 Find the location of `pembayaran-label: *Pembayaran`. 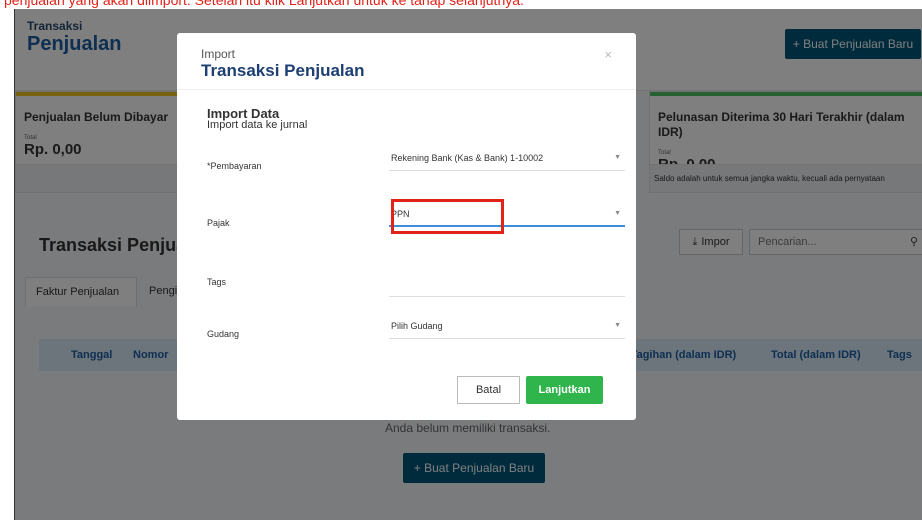

pembayaran-label: *Pembayaran is located at coordinates (234, 166).